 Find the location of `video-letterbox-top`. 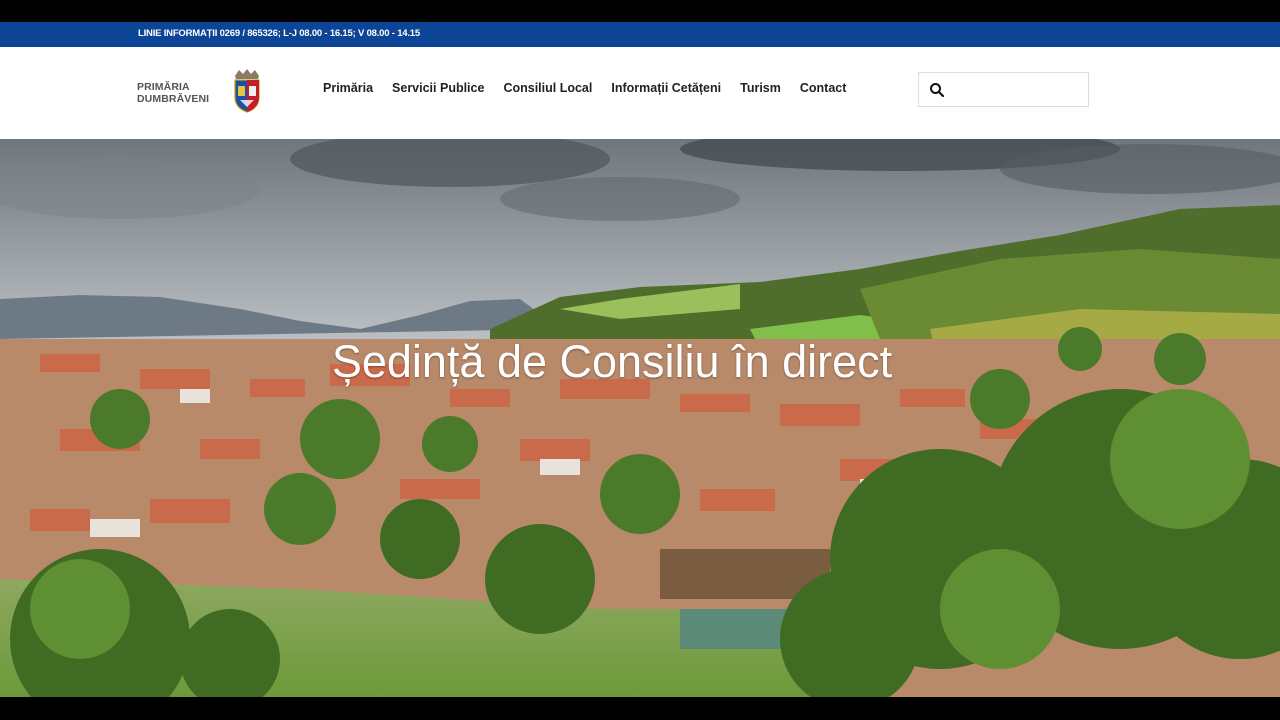

video-letterbox-top is located at coordinates (640, 11).